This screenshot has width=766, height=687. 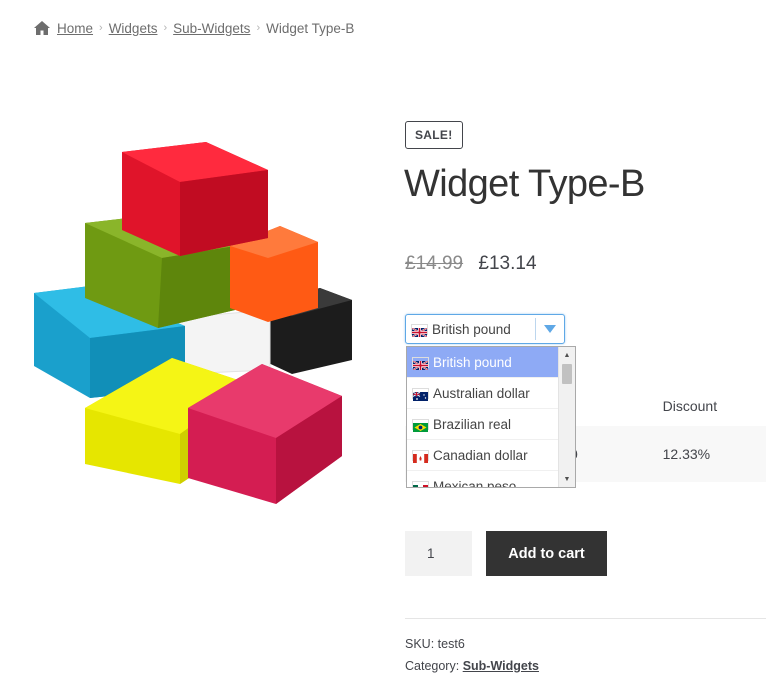 What do you see at coordinates (480, 455) in the screenshot?
I see `currency-option-label: Canadian dollar` at bounding box center [480, 455].